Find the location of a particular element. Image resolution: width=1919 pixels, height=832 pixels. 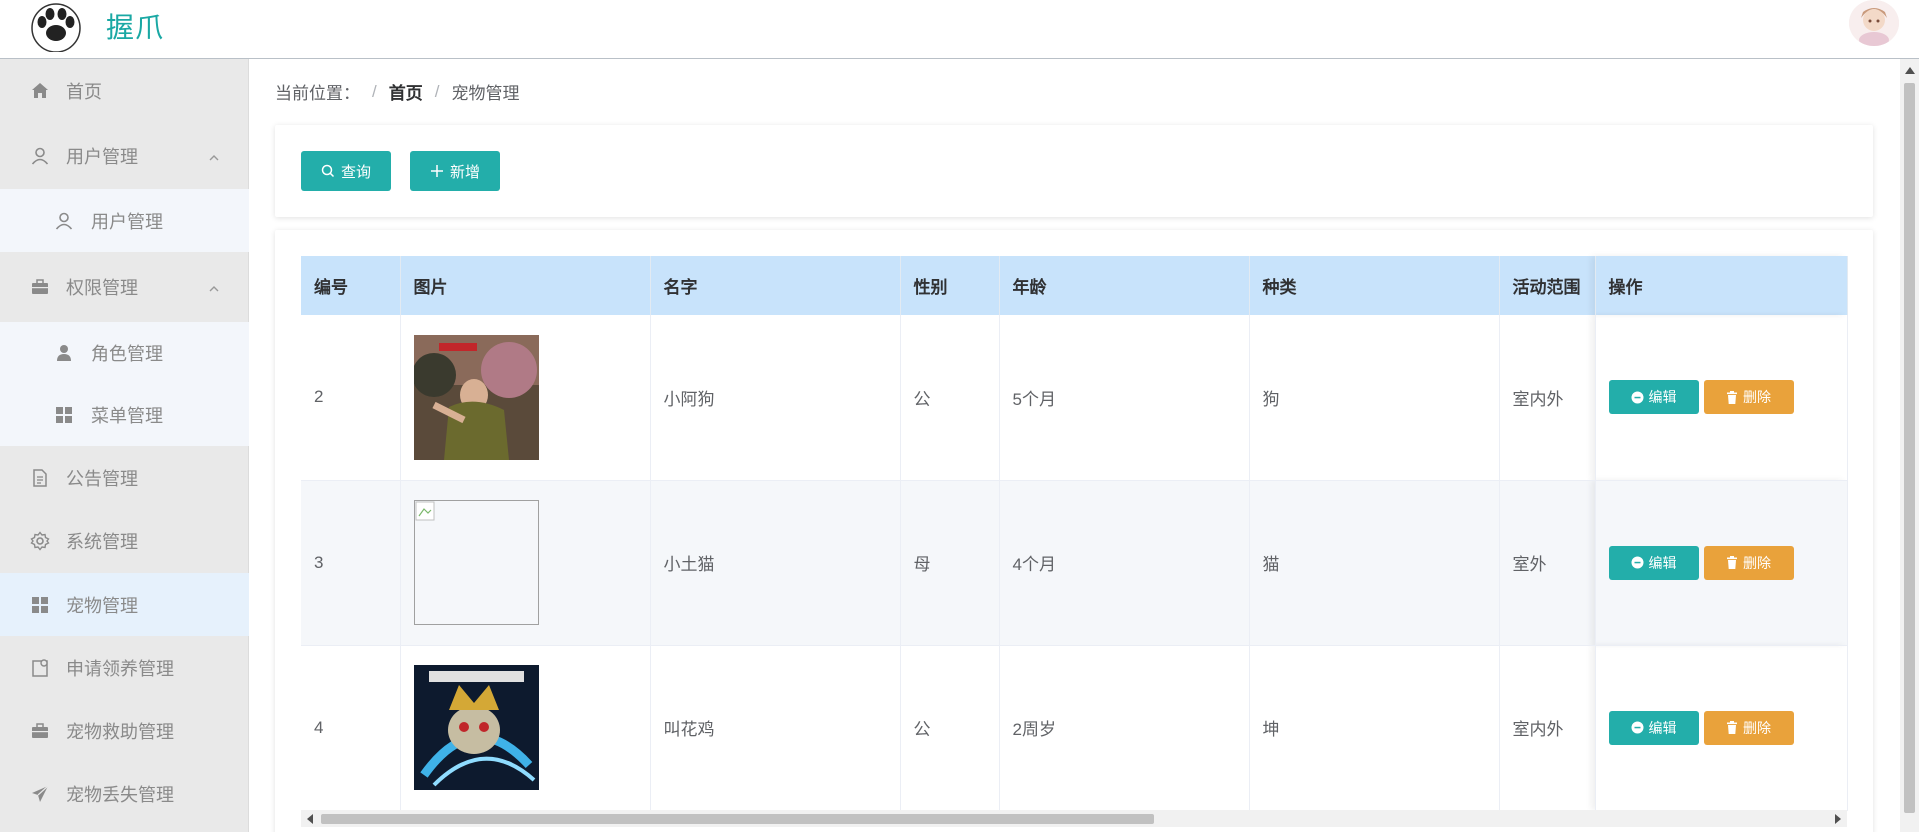

page-vertical-scrollbar is located at coordinates (1909, 445).